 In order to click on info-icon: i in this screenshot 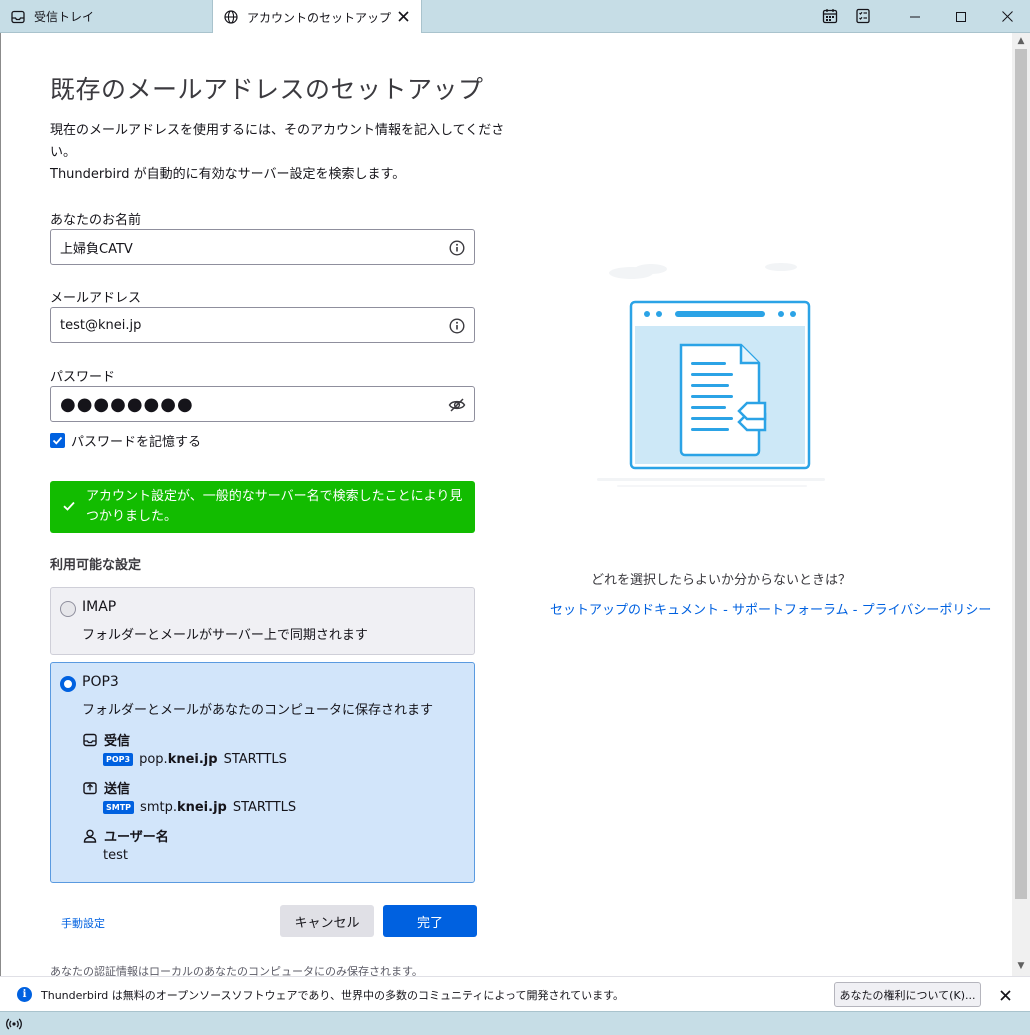, I will do `click(24, 994)`.